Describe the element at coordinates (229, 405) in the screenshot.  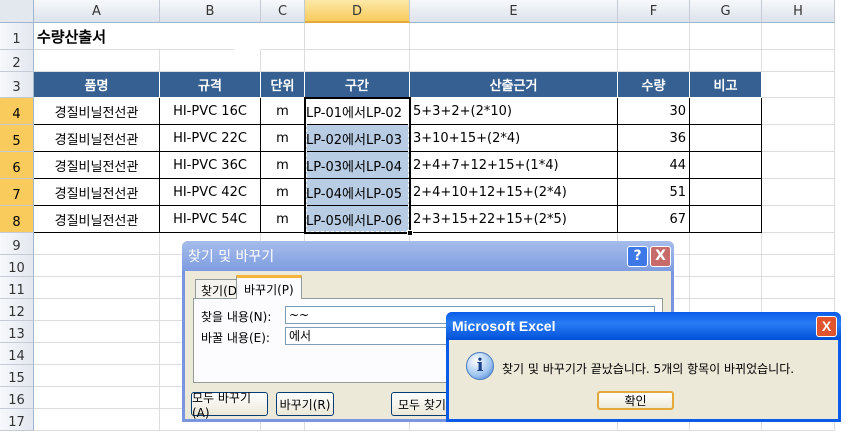
I see `replace-all-button: 모두 바꾸기(A)` at that location.